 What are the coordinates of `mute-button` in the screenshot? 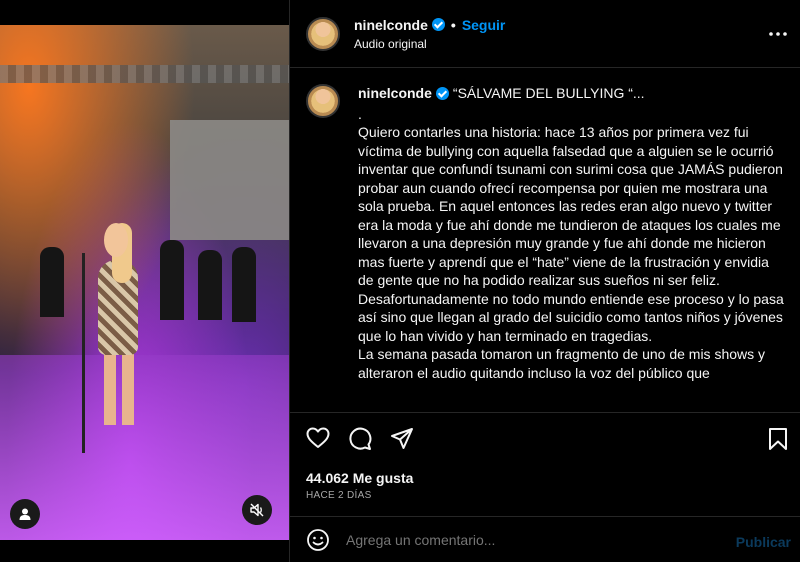 It's located at (257, 510).